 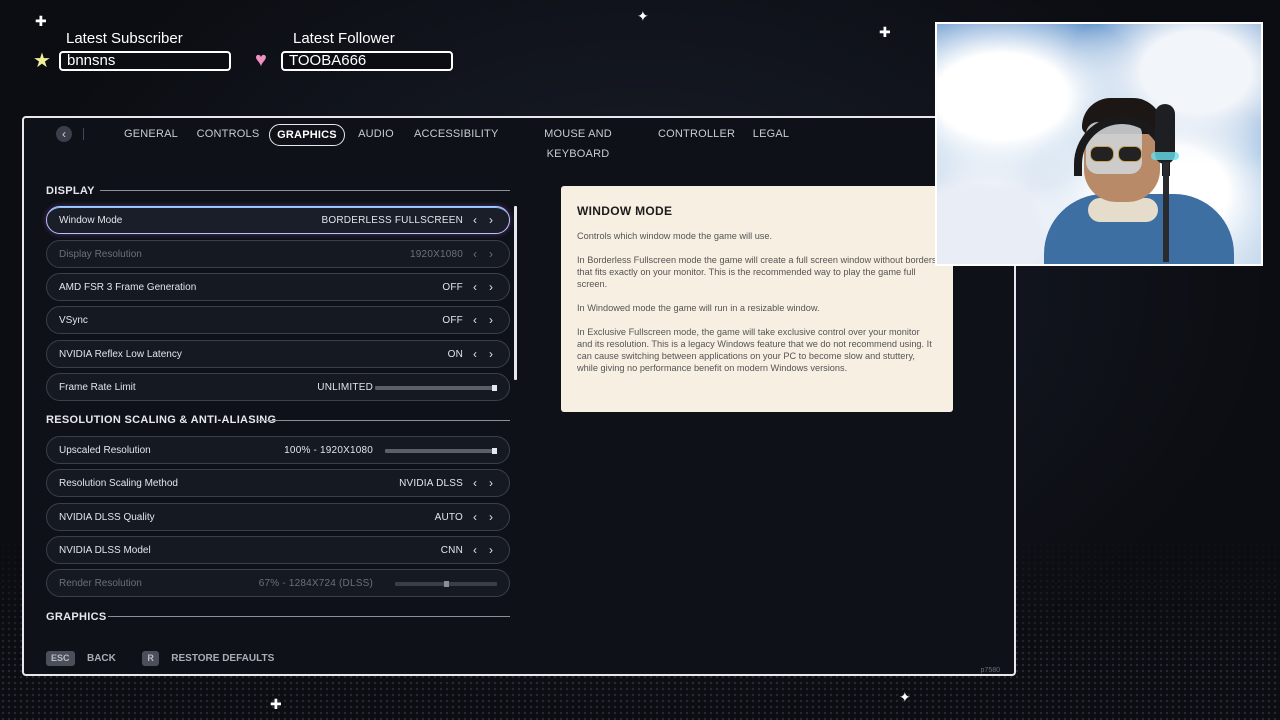 What do you see at coordinates (107, 517) in the screenshot?
I see `setting-label: NVIDIA DLSS Quality` at bounding box center [107, 517].